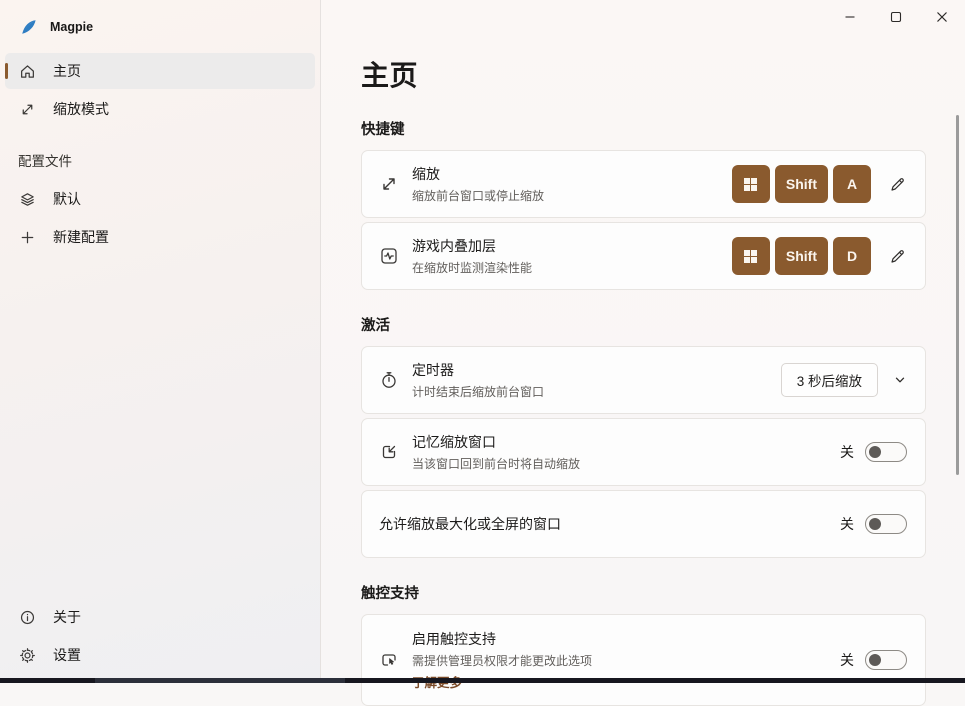 The image size is (965, 706). What do you see at coordinates (27, 237) in the screenshot?
I see `plus-icon` at bounding box center [27, 237].